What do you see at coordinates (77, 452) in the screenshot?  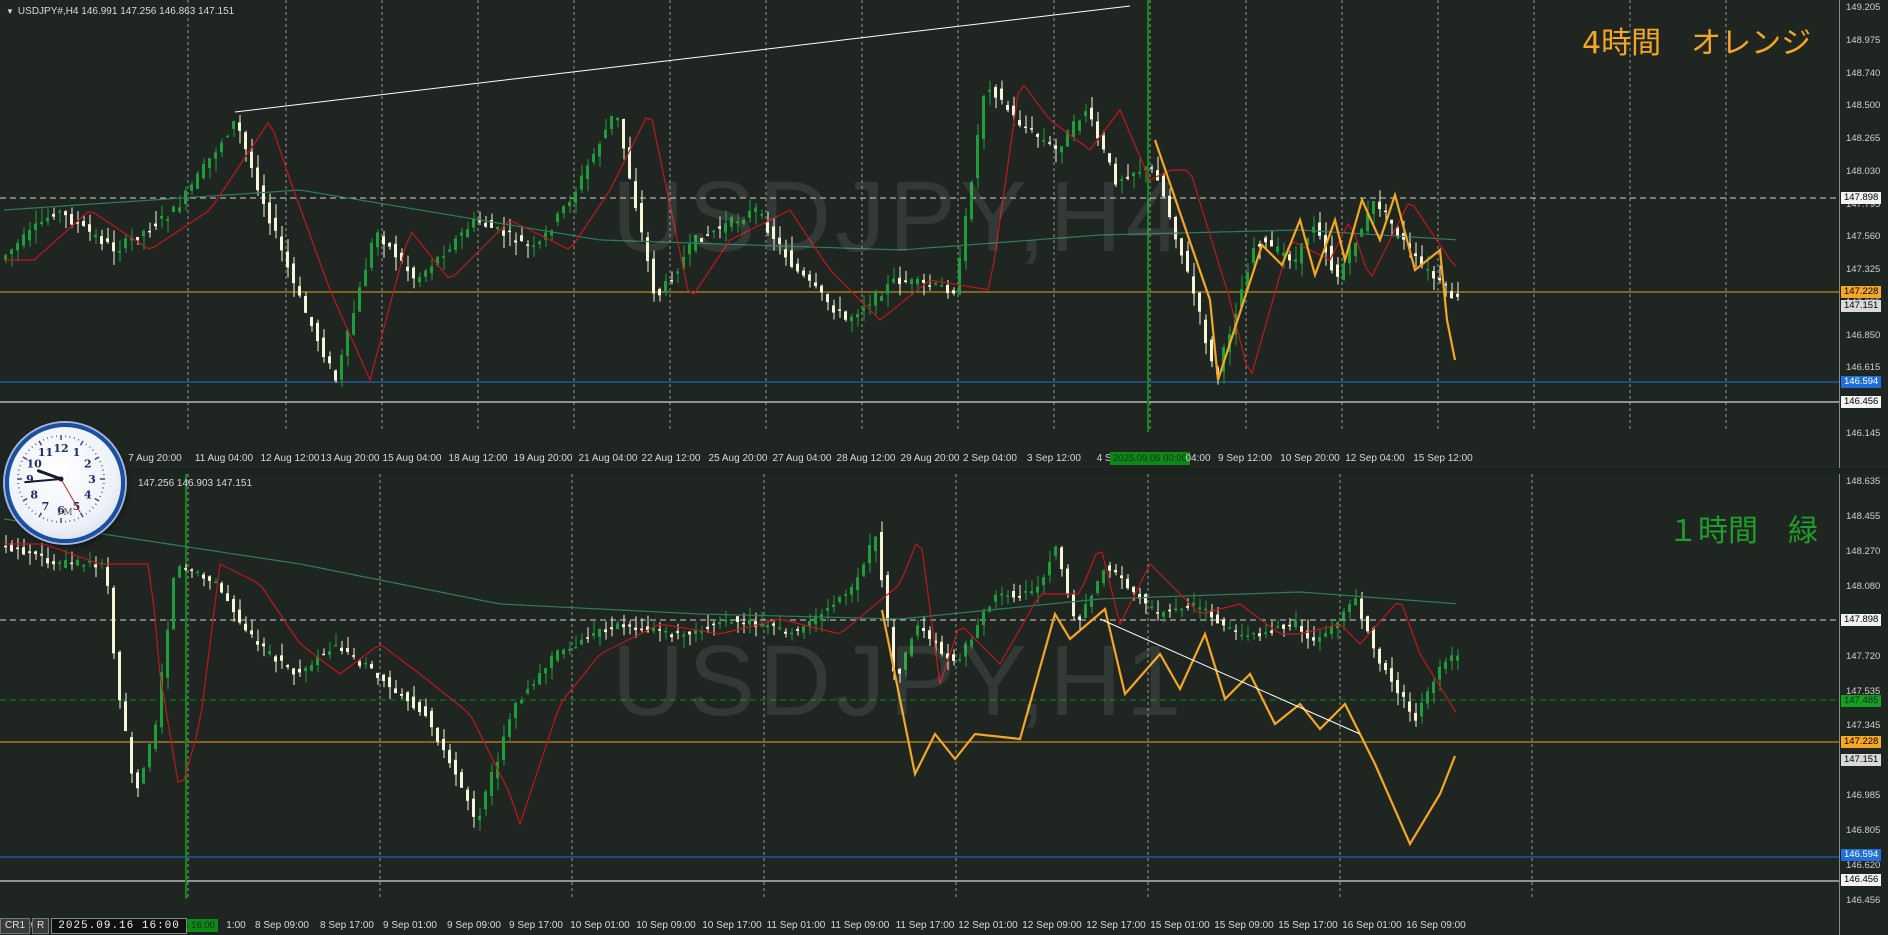 I see `clock-number: 1` at bounding box center [77, 452].